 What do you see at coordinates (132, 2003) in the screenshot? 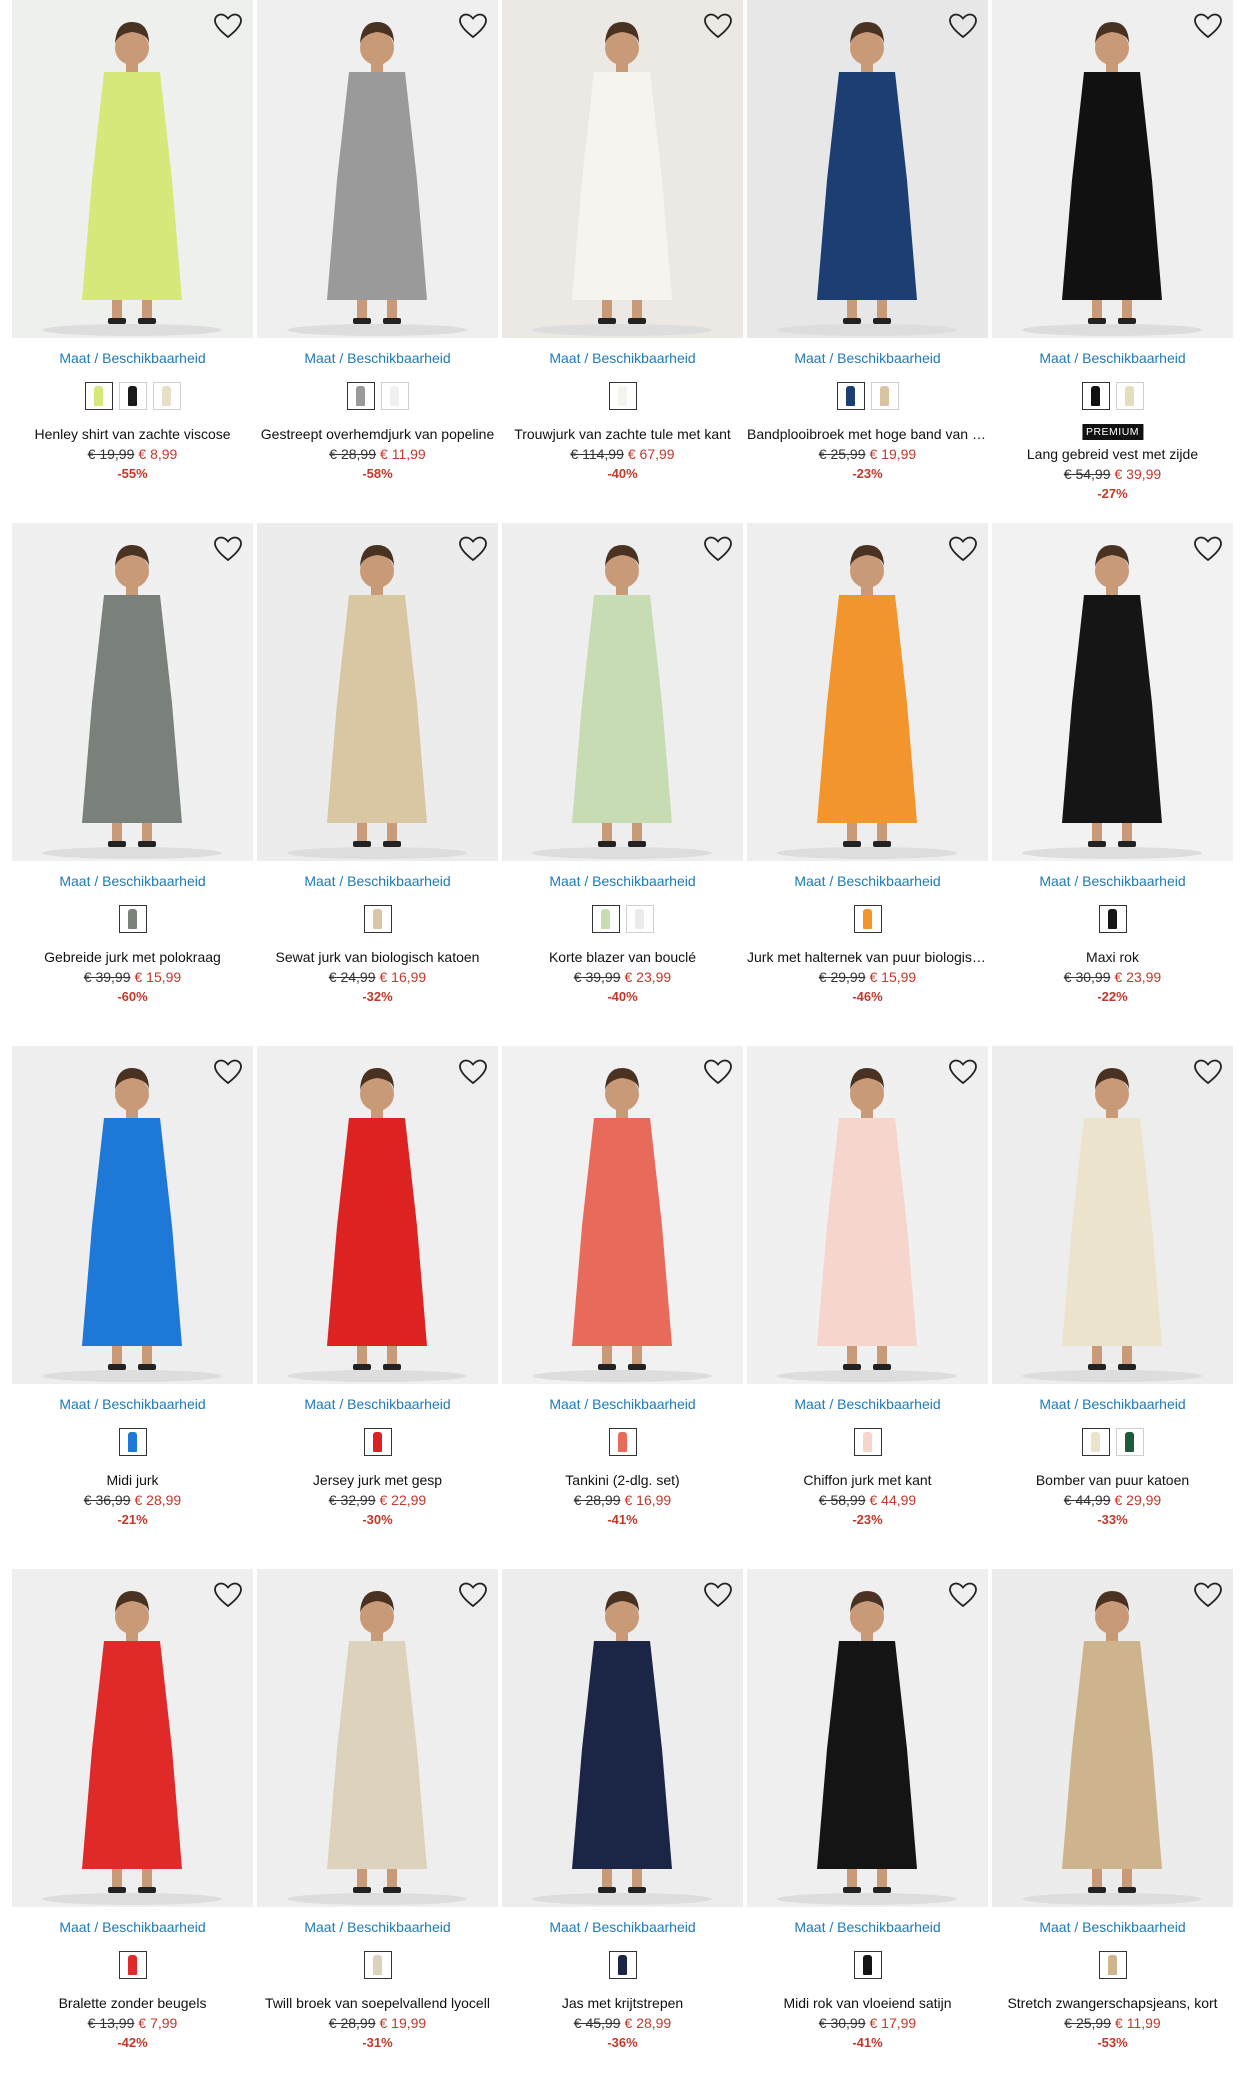
I see `product-name: Bralette zonder beugels` at bounding box center [132, 2003].